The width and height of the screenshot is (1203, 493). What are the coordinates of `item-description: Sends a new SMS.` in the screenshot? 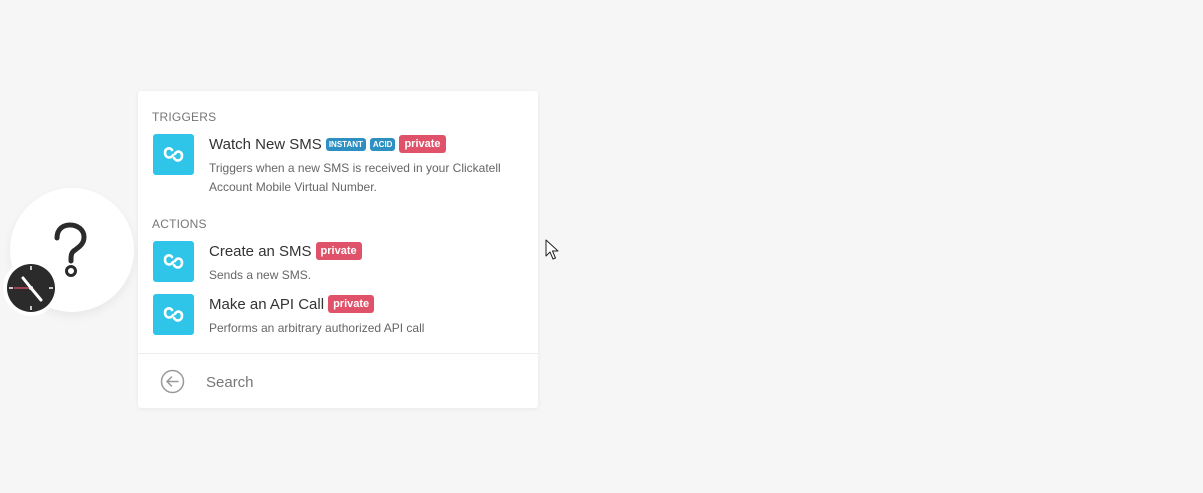 It's located at (260, 275).